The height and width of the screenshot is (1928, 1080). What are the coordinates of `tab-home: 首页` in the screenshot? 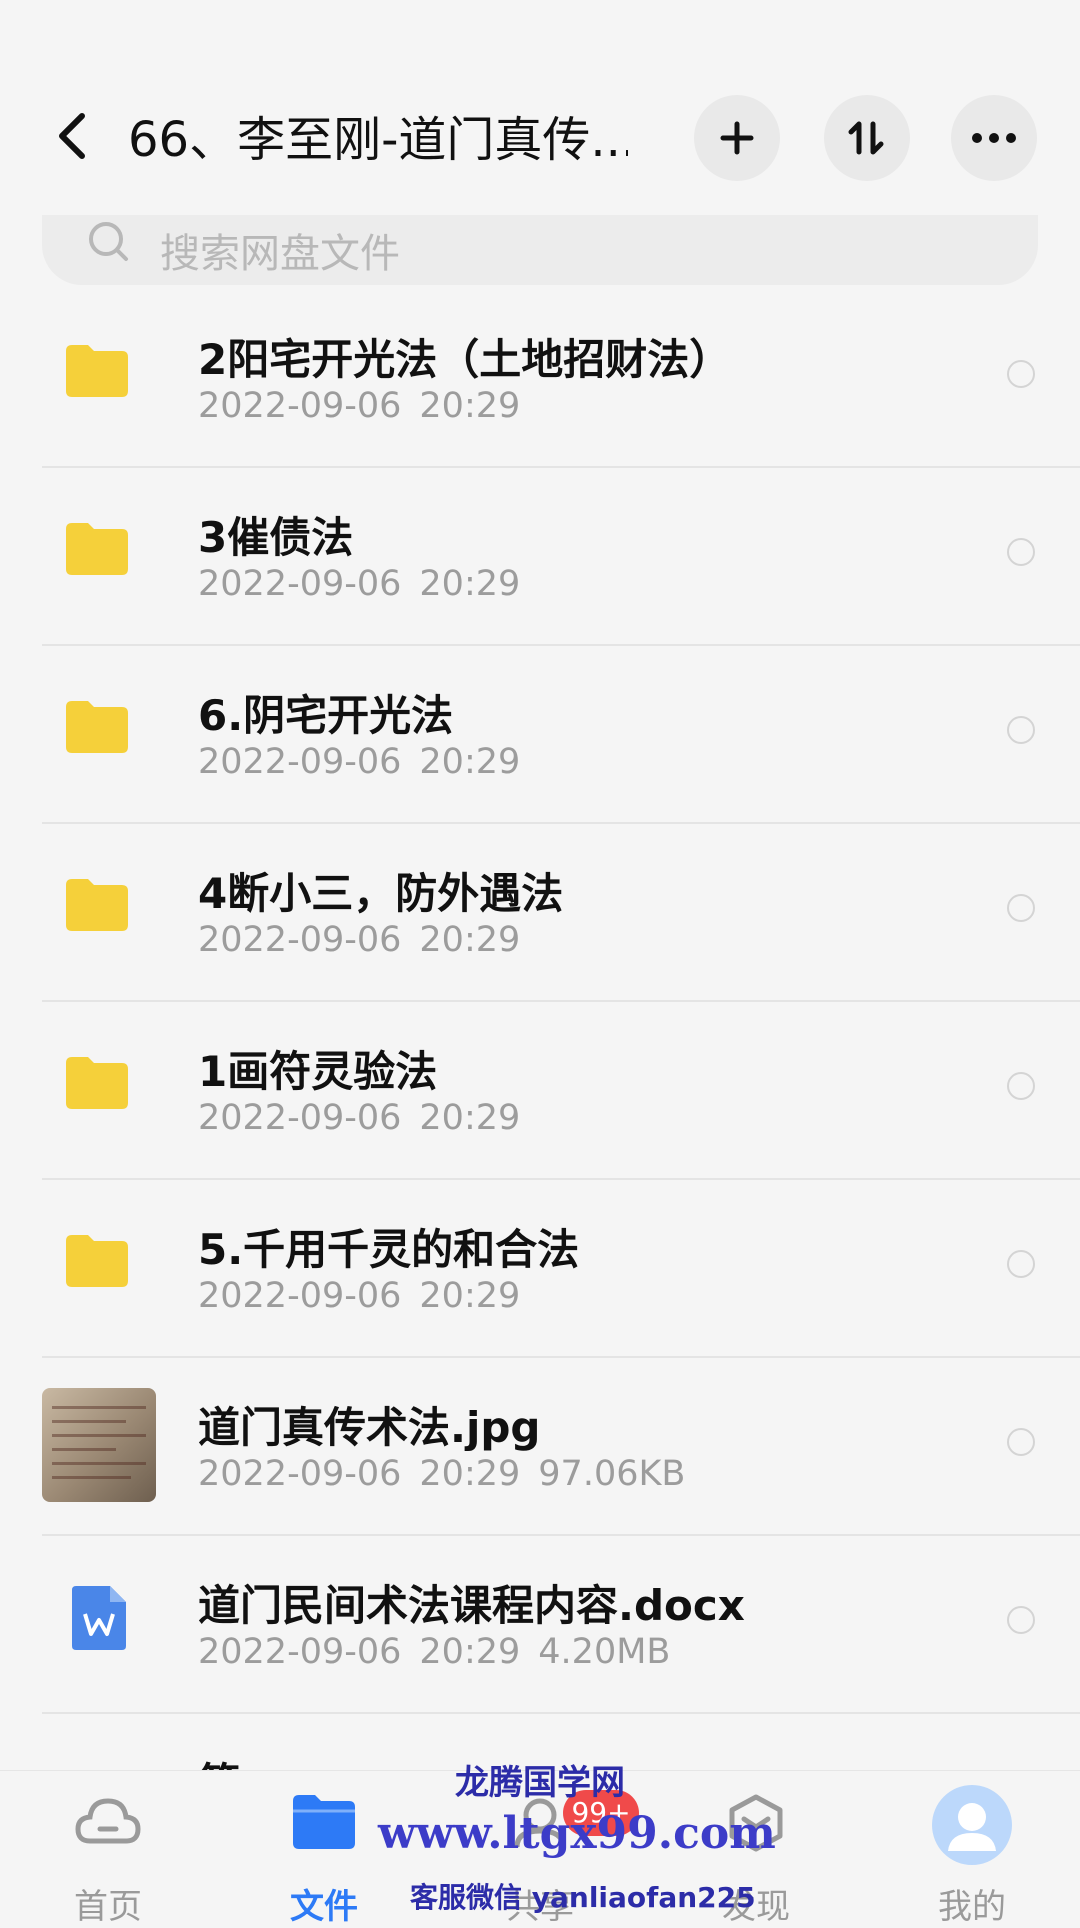 It's located at (108, 1849).